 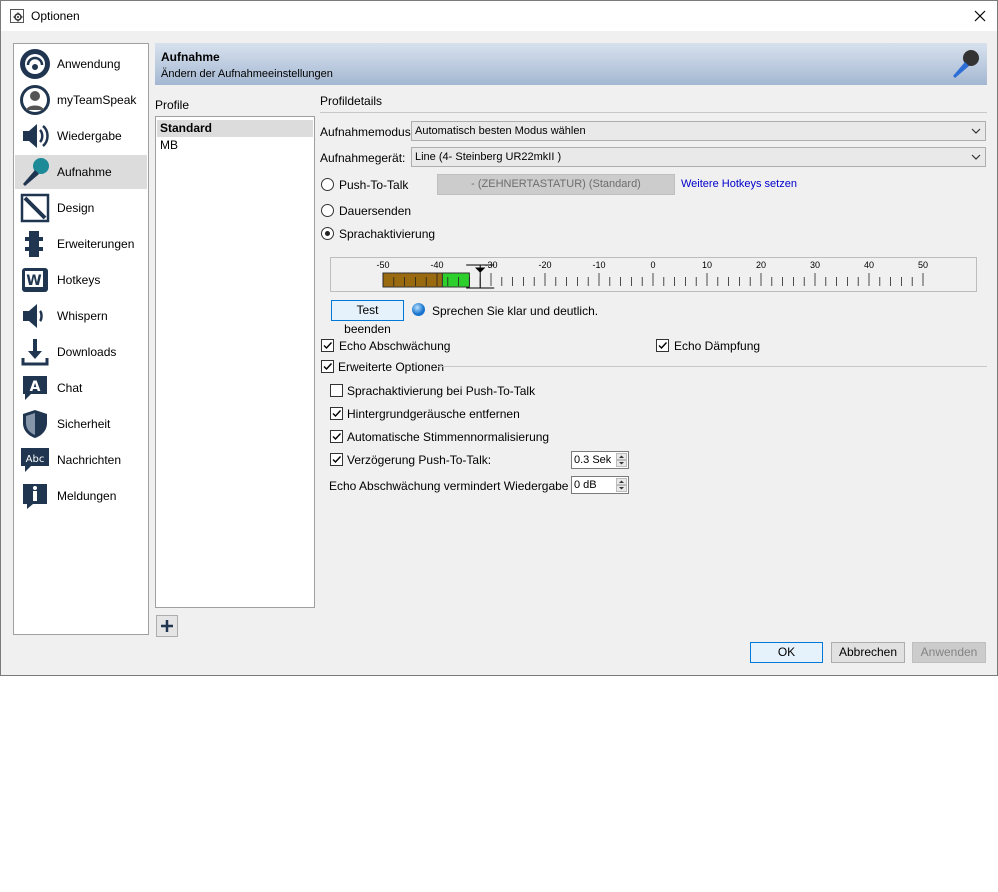 What do you see at coordinates (36, 136) in the screenshot?
I see `speaker-icon` at bounding box center [36, 136].